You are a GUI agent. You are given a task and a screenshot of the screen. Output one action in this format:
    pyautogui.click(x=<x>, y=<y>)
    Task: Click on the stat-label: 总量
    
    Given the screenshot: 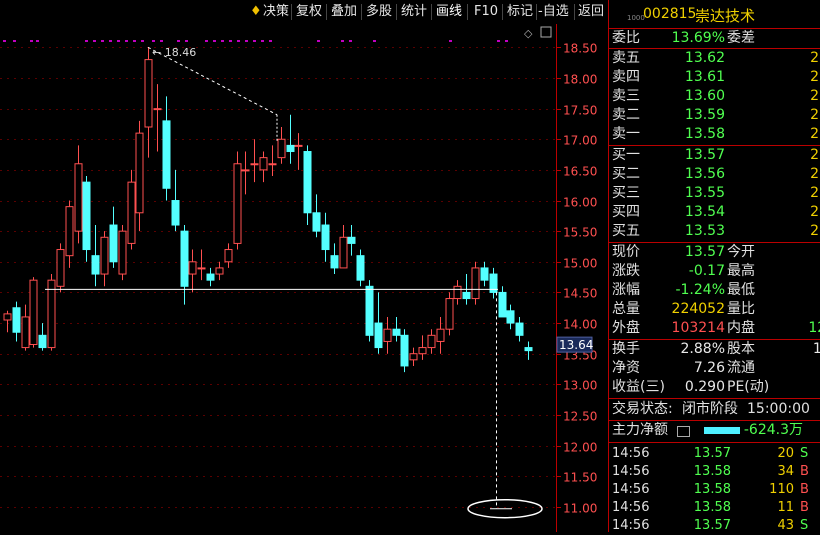 What is the action you would take?
    pyautogui.click(x=626, y=309)
    